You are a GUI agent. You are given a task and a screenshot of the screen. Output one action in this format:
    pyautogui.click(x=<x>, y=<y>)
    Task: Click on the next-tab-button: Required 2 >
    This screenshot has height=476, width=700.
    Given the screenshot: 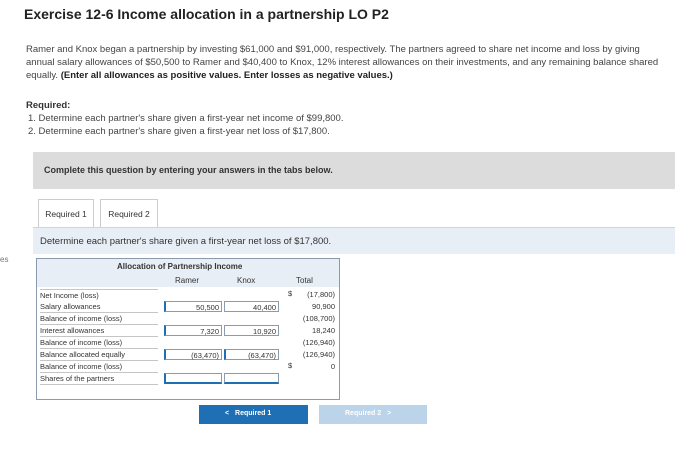 What is the action you would take?
    pyautogui.click(x=373, y=414)
    